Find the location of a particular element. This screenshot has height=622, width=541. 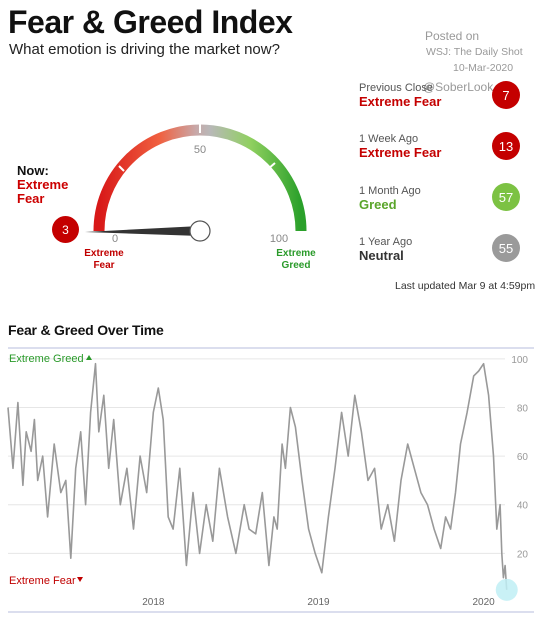

history-value-1-week-ago: Extreme Fear is located at coordinates (400, 152).